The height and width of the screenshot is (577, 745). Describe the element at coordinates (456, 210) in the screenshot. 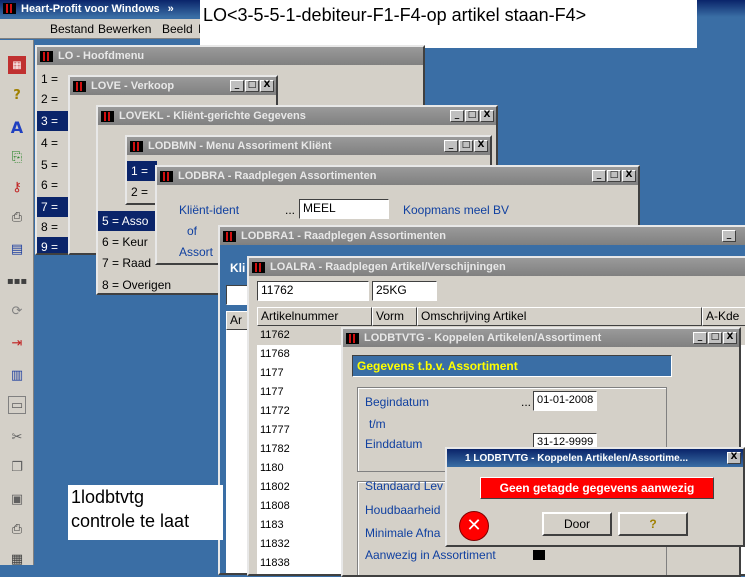

I see `lodbra-client-name: Koopmans meel BV` at that location.